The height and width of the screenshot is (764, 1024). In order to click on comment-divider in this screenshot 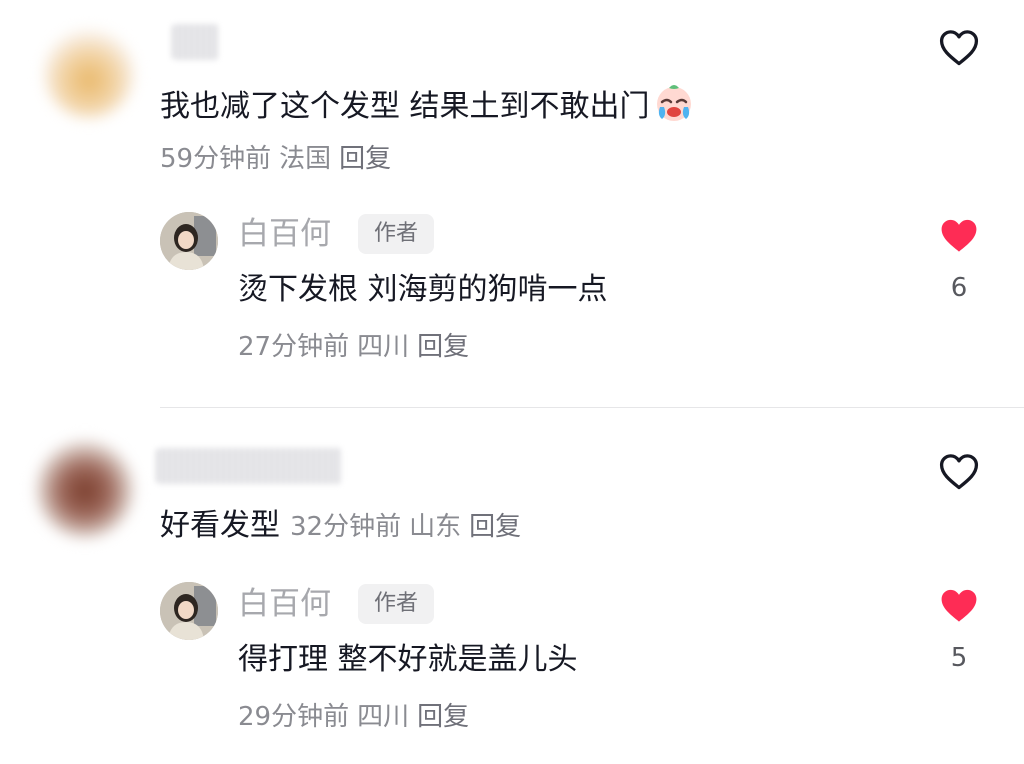, I will do `click(592, 407)`.